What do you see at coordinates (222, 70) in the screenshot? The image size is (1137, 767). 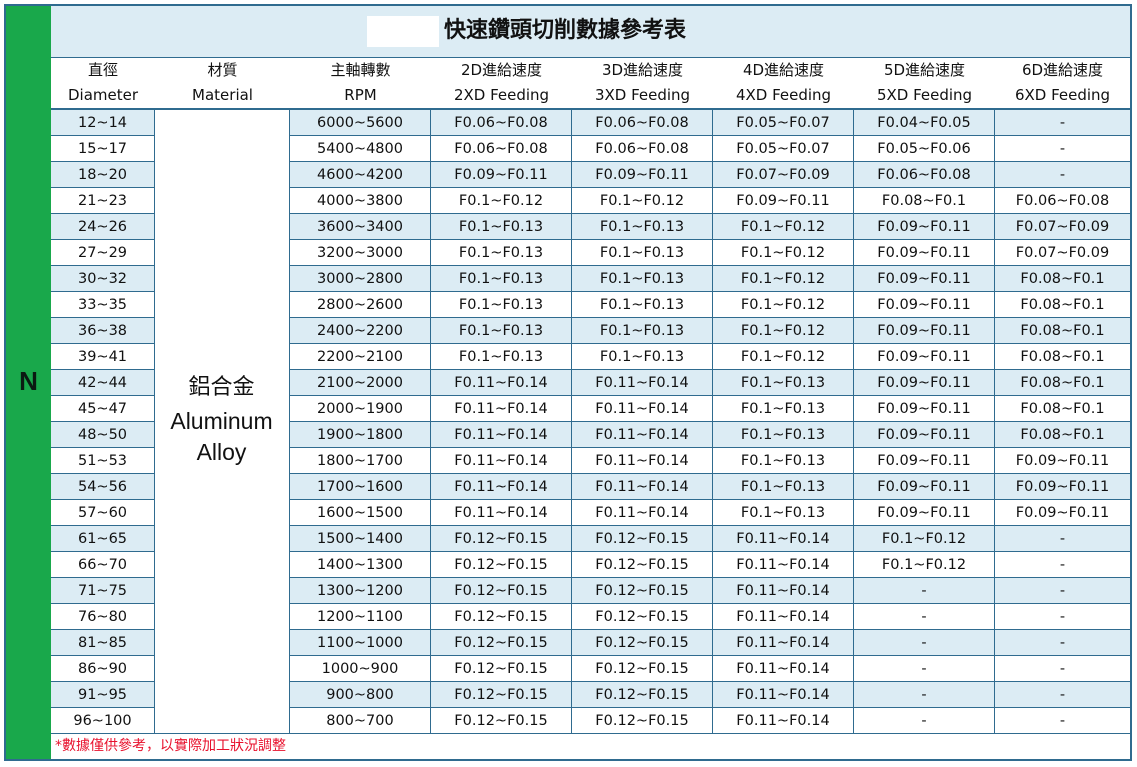 I see `column-header-zh: 材質` at bounding box center [222, 70].